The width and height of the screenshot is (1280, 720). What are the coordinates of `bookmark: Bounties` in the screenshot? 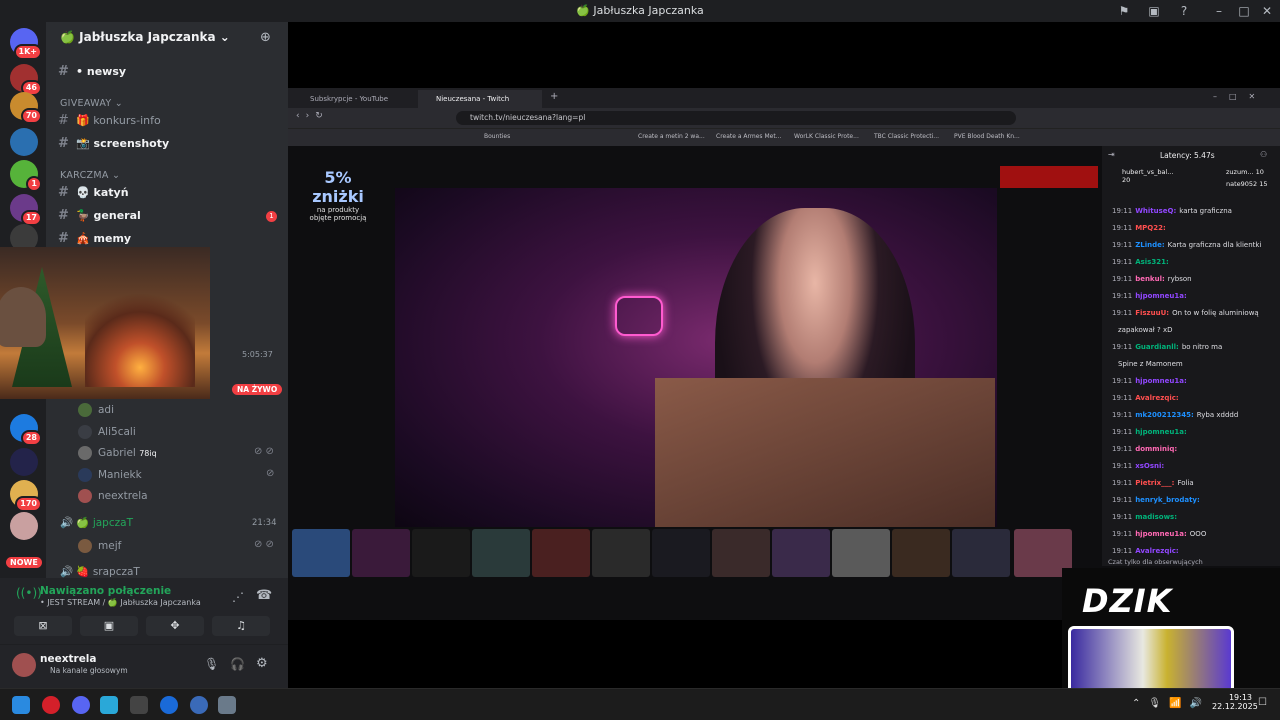 It's located at (497, 136).